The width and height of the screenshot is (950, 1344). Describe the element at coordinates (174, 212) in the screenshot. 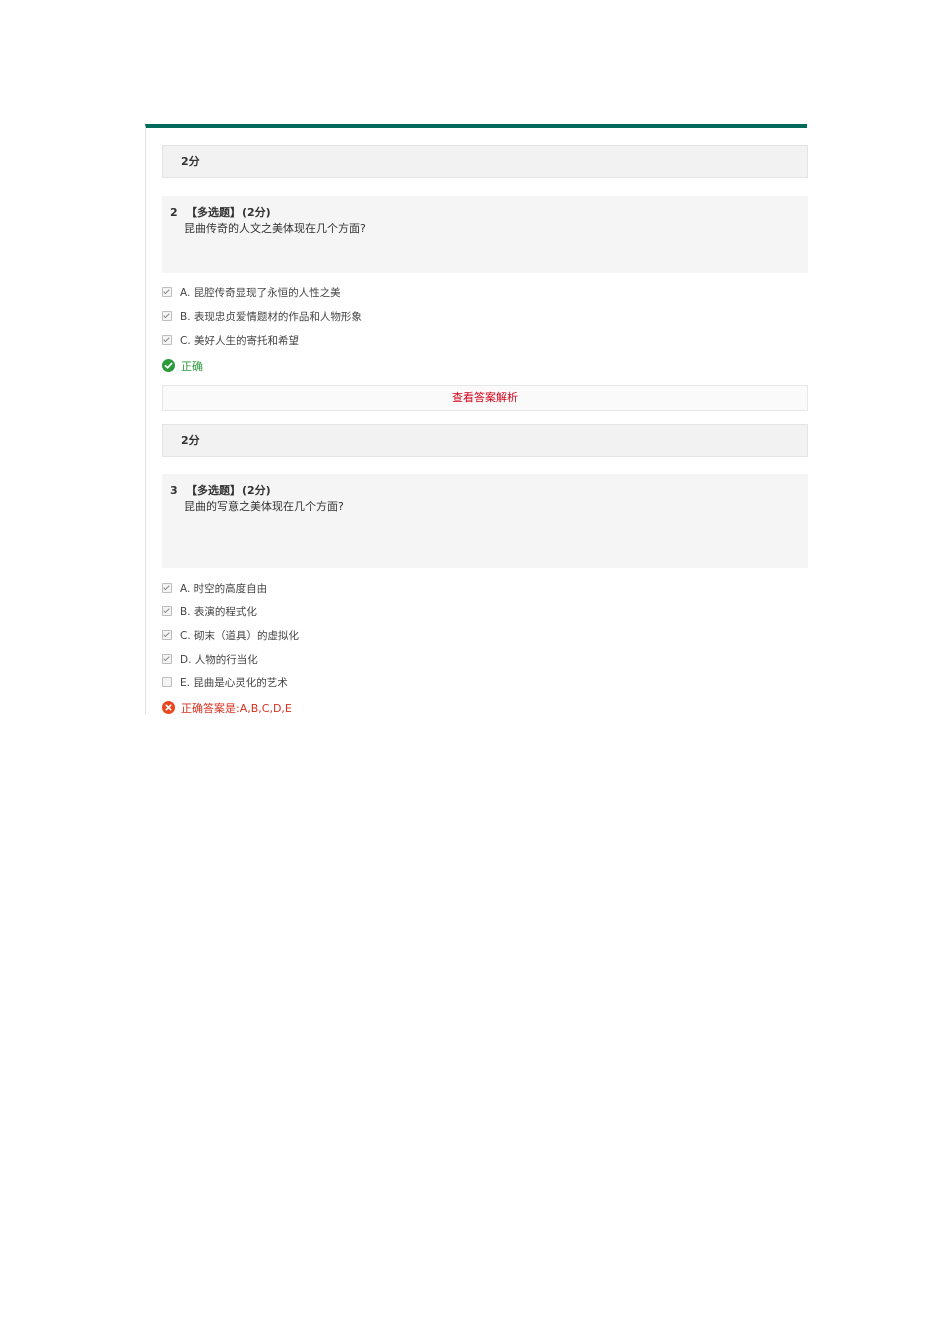

I see `question-number: 2` at that location.